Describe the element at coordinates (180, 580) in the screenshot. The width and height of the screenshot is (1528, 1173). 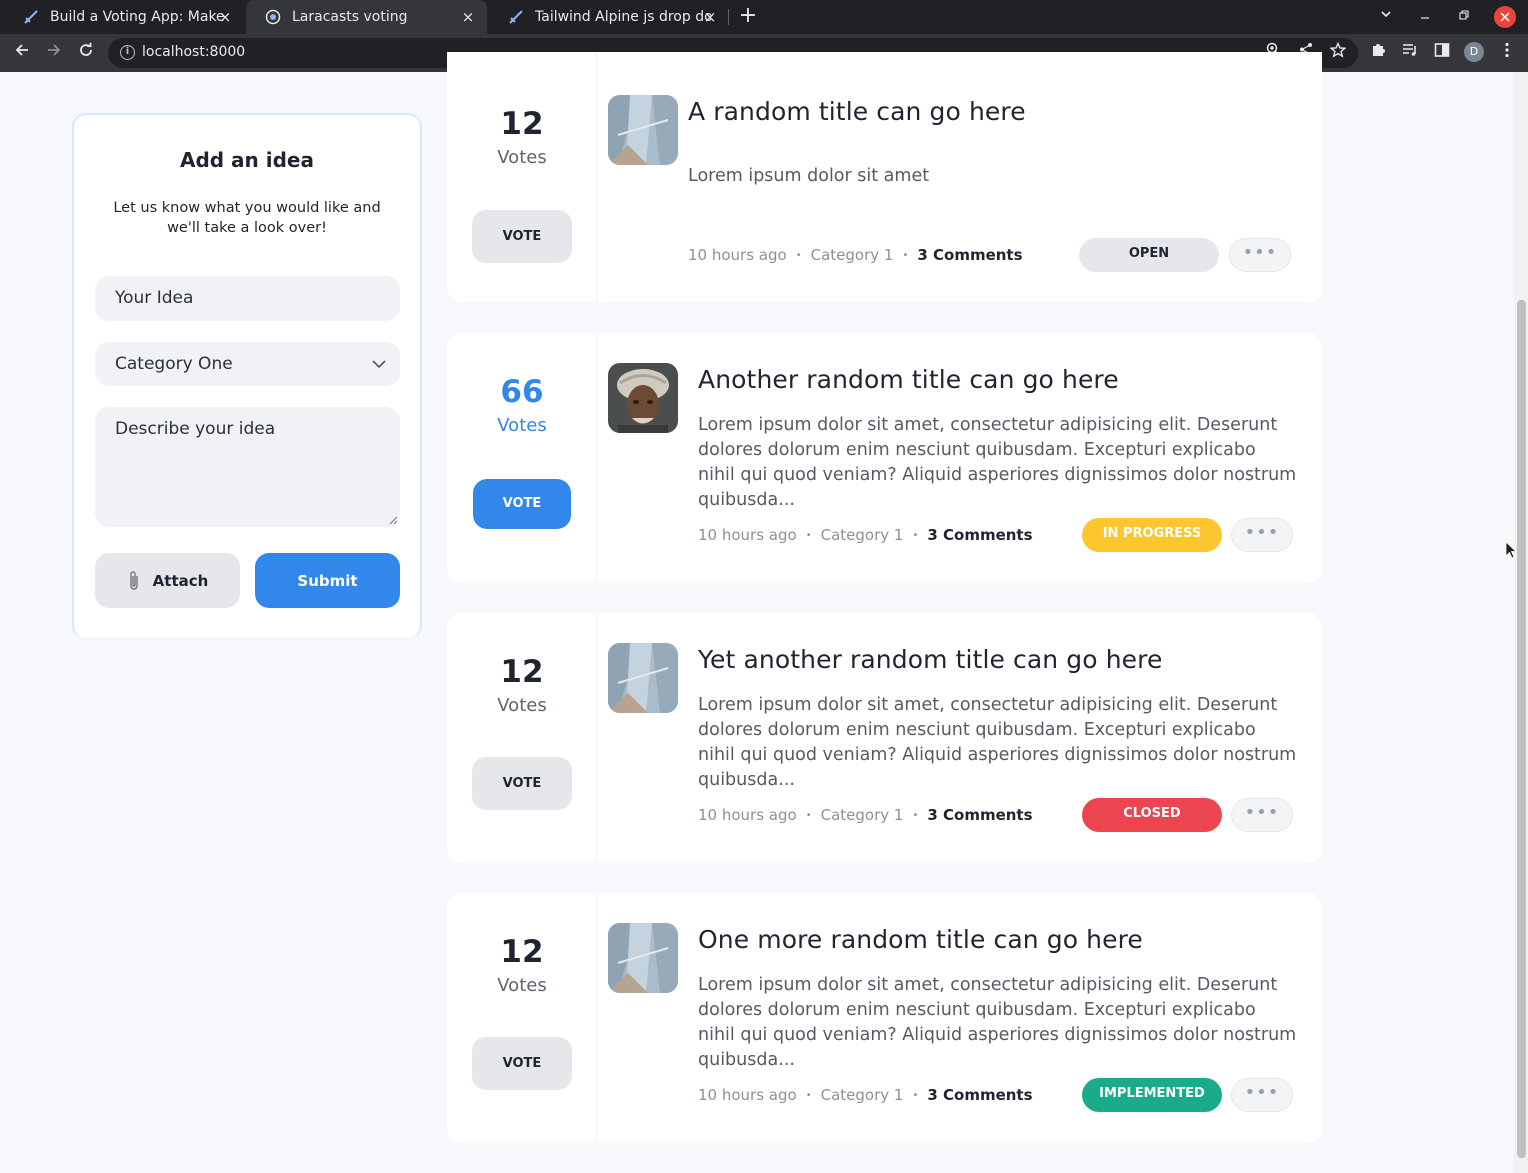
I see `attach-label: Attach` at that location.